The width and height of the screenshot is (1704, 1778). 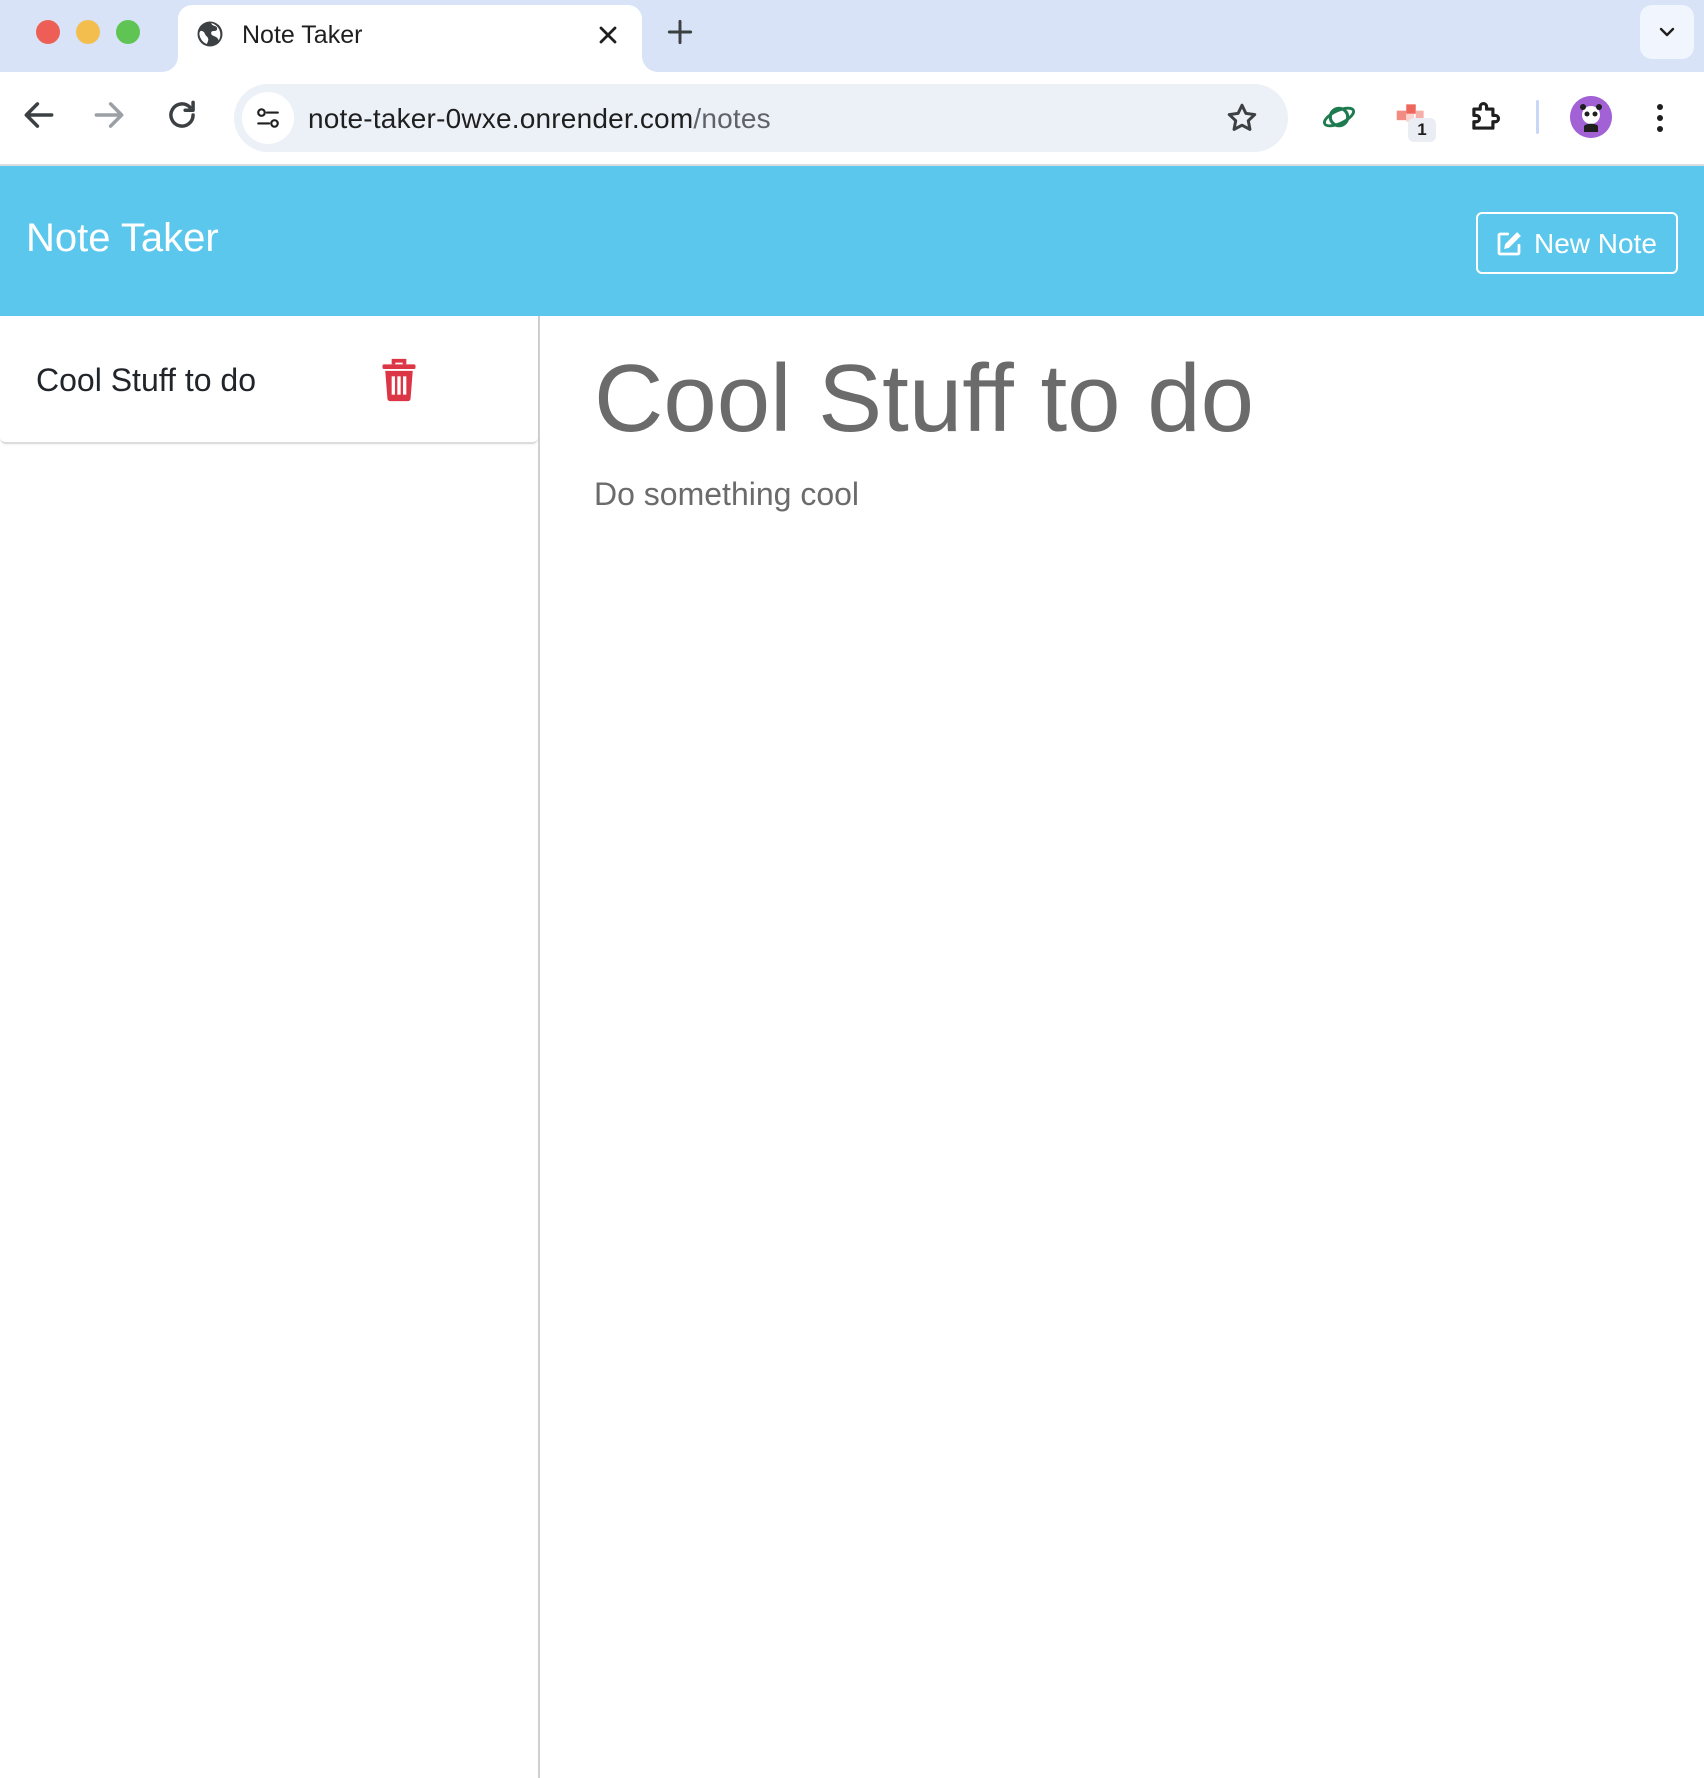 I want to click on browser-tab-strip: Note Taker, so click(x=852, y=36).